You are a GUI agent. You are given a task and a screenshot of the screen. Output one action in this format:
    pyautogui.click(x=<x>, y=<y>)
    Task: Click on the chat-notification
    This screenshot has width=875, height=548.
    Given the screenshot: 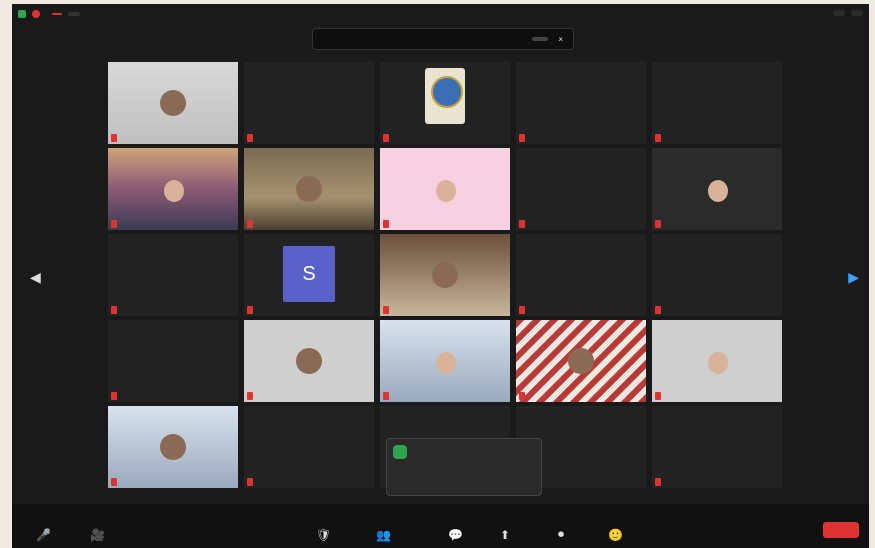 What is the action you would take?
    pyautogui.click(x=464, y=467)
    